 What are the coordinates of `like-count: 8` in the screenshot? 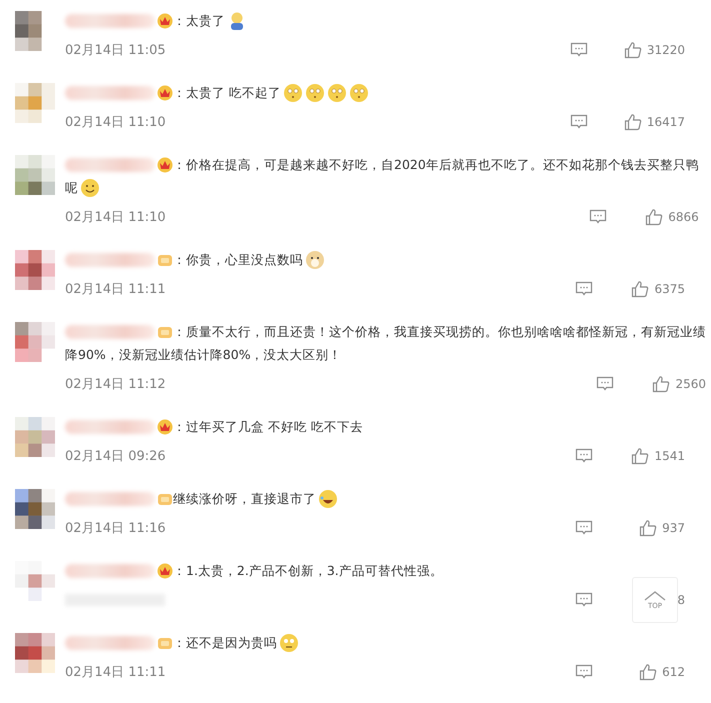 It's located at (681, 600).